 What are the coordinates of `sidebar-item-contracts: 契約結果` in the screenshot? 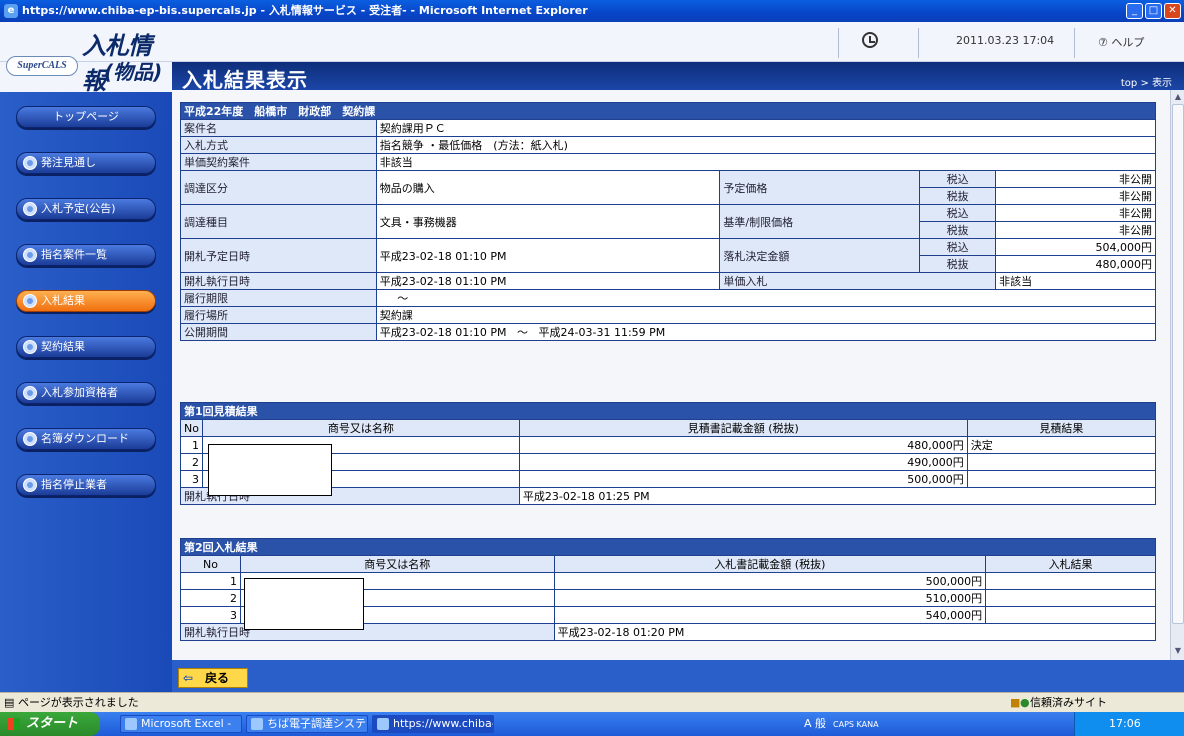 It's located at (86, 347).